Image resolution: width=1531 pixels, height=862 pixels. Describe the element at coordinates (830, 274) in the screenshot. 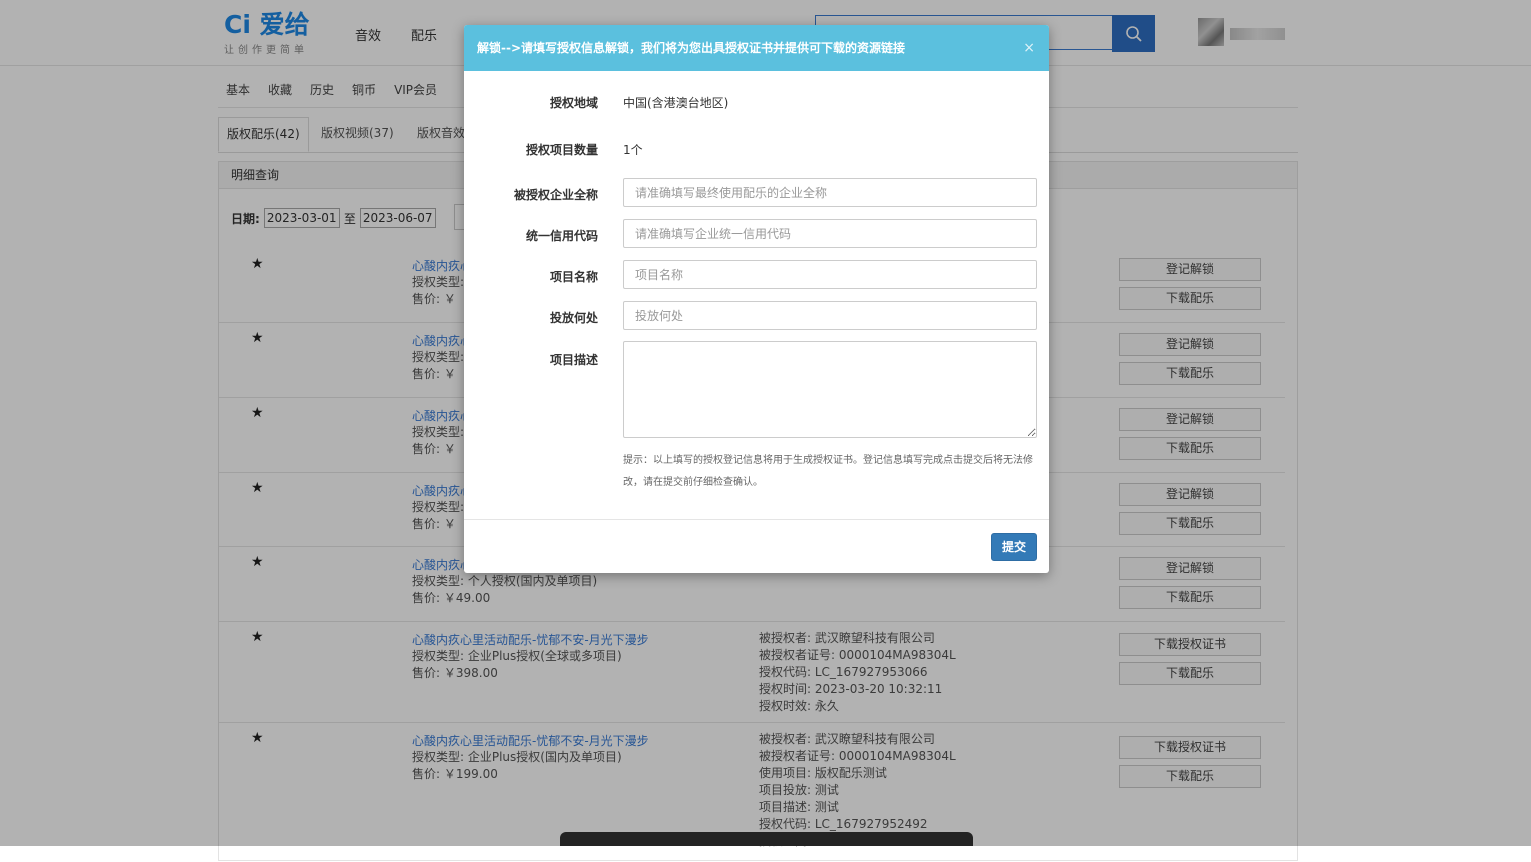

I see `project-name-input` at that location.